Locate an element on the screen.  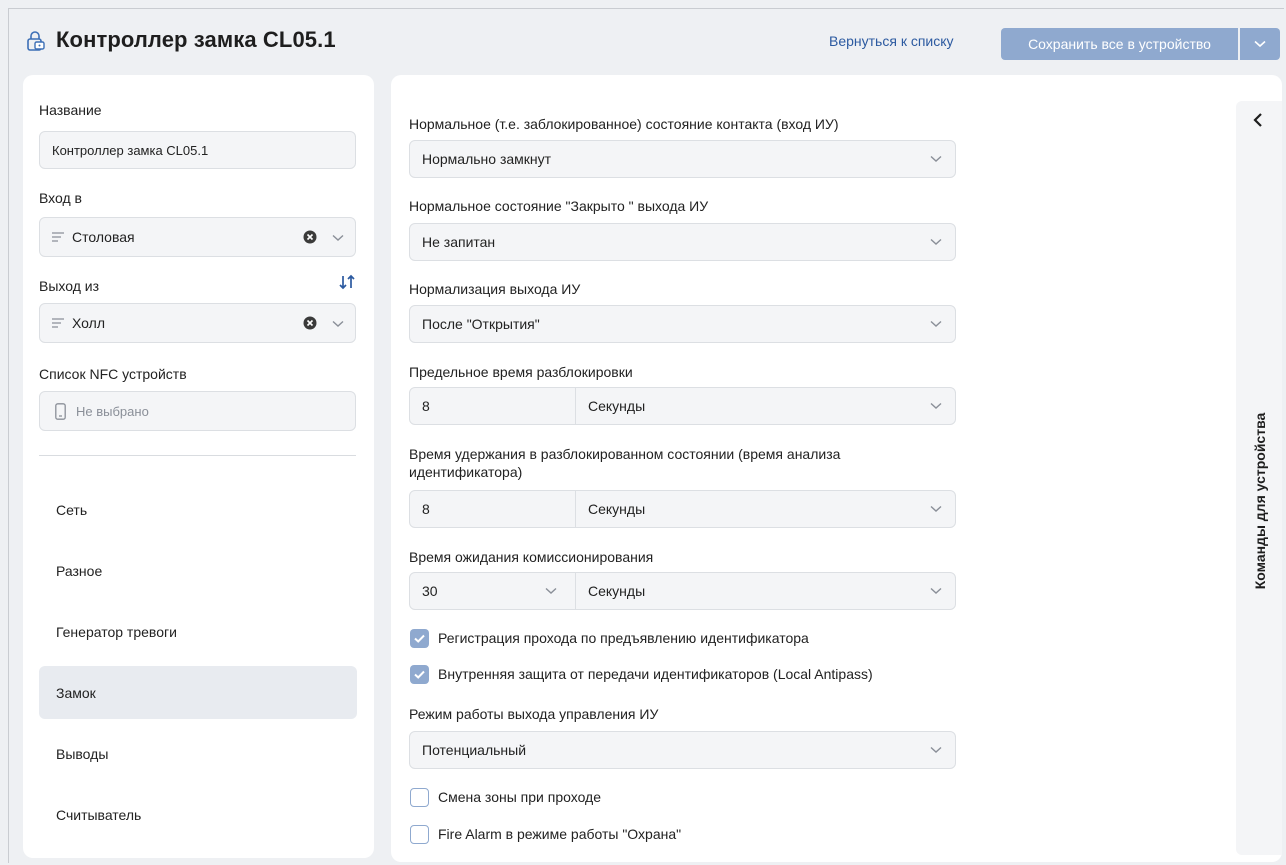
nav-item-reader: Считыватель is located at coordinates (198, 814).